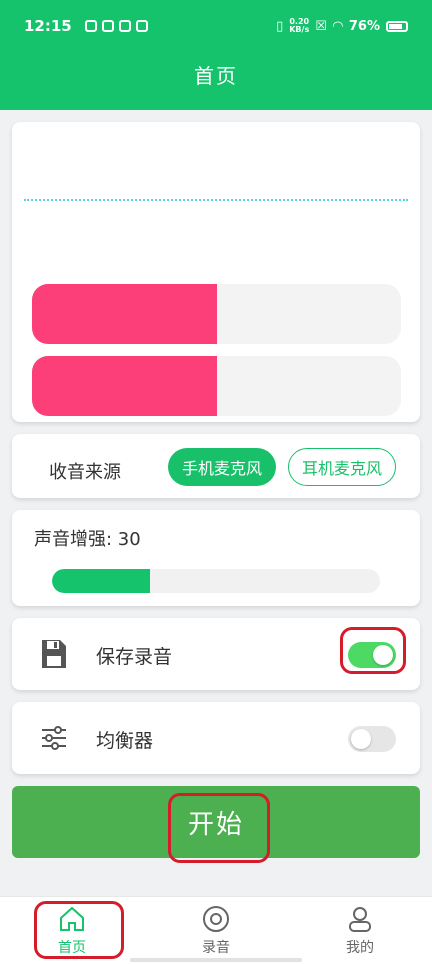 The width and height of the screenshot is (432, 964). I want to click on tab-home-label: 首页, so click(72, 948).